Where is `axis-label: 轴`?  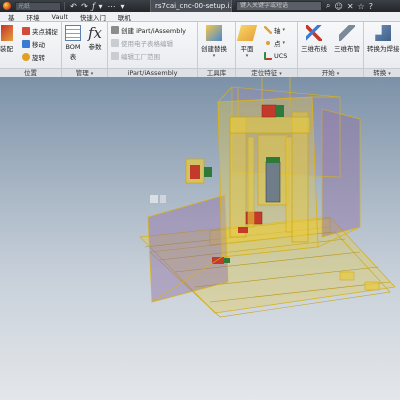
axis-label: 轴 is located at coordinates (277, 31).